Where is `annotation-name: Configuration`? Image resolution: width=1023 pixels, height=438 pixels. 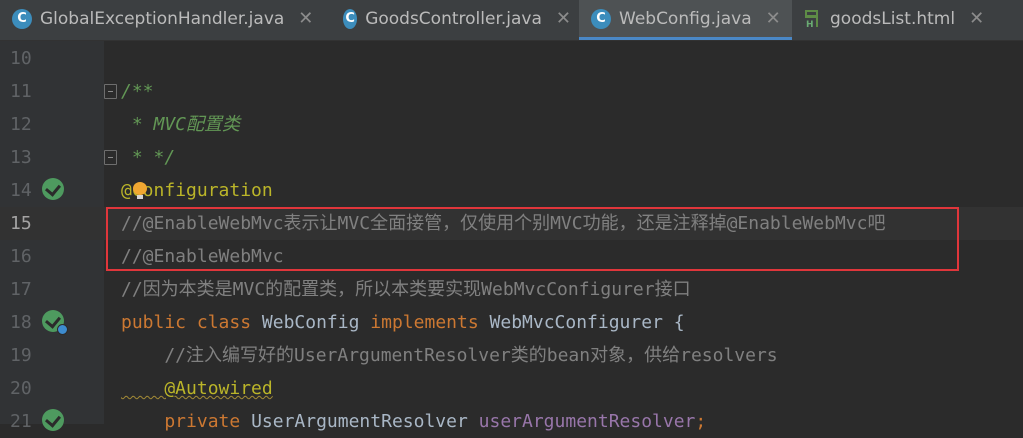 annotation-name: Configuration is located at coordinates (202, 190).